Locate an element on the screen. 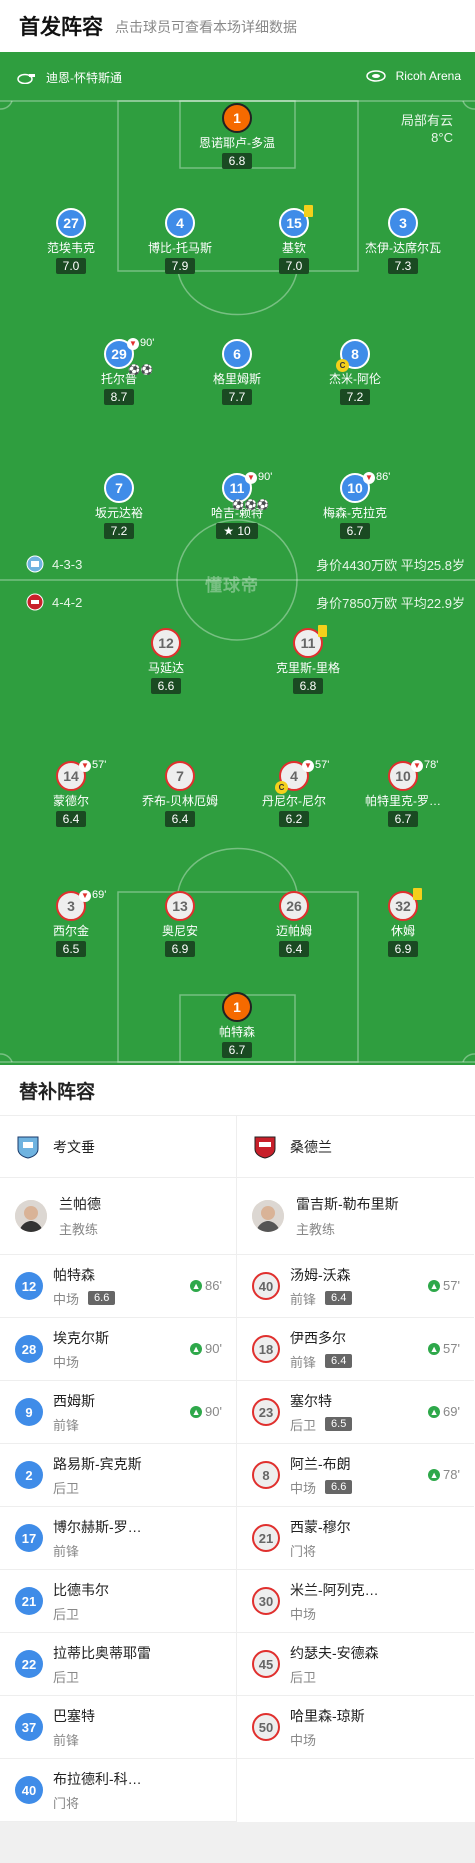  player-home: 8 C 杰米-阿伦 7.2 is located at coordinates (355, 372).